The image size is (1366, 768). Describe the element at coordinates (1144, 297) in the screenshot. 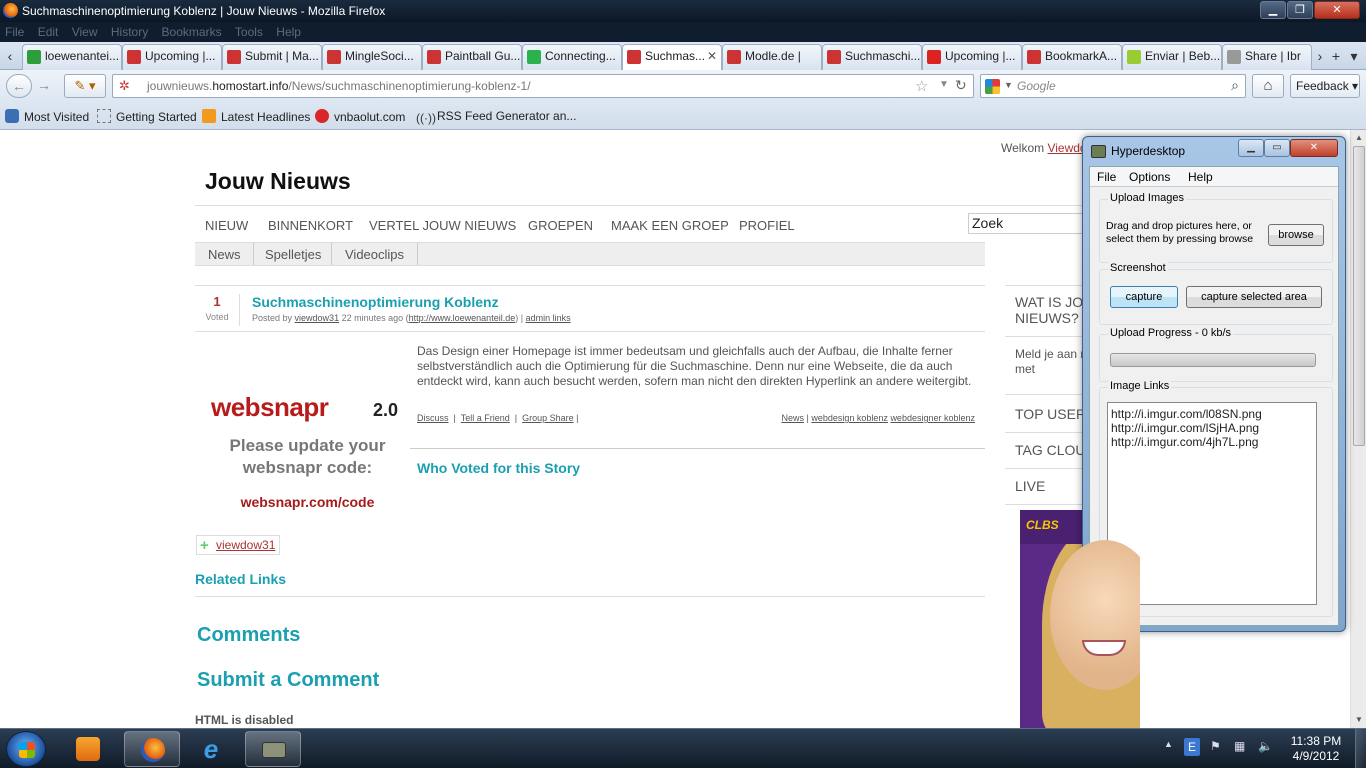

I see `capture-button: capture` at that location.